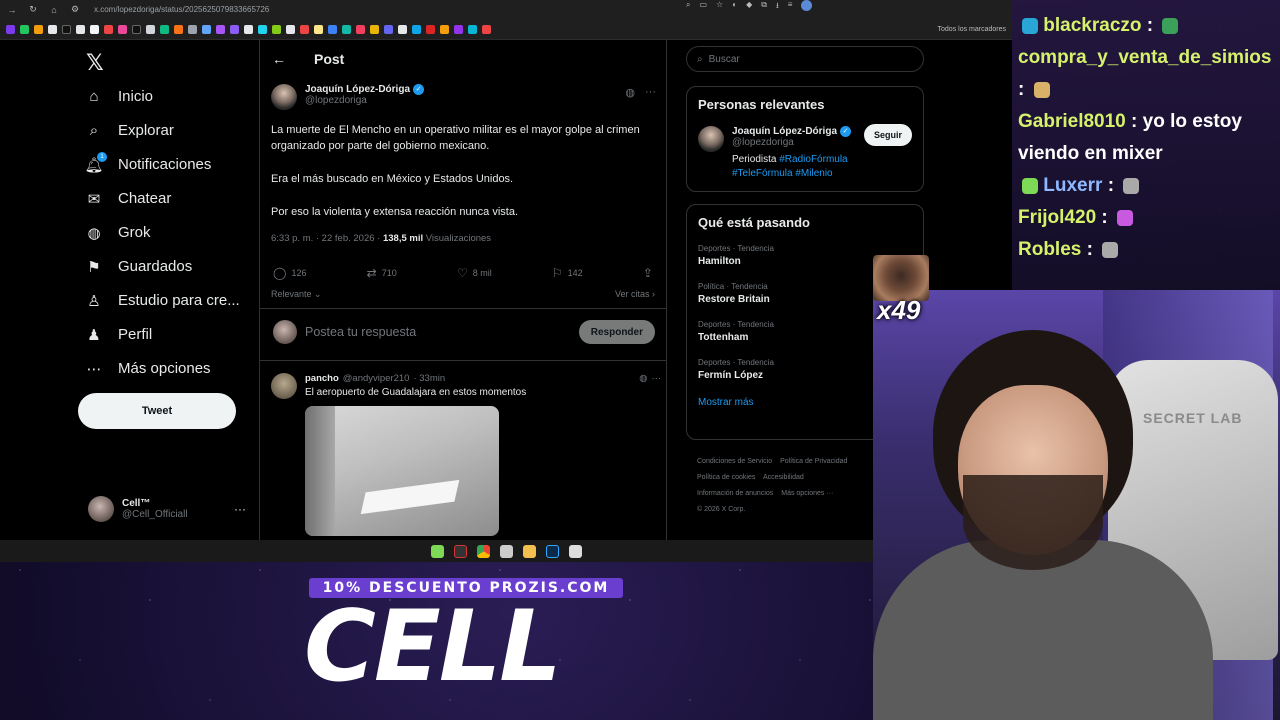  I want to click on tweet-button: Tweet, so click(157, 411).